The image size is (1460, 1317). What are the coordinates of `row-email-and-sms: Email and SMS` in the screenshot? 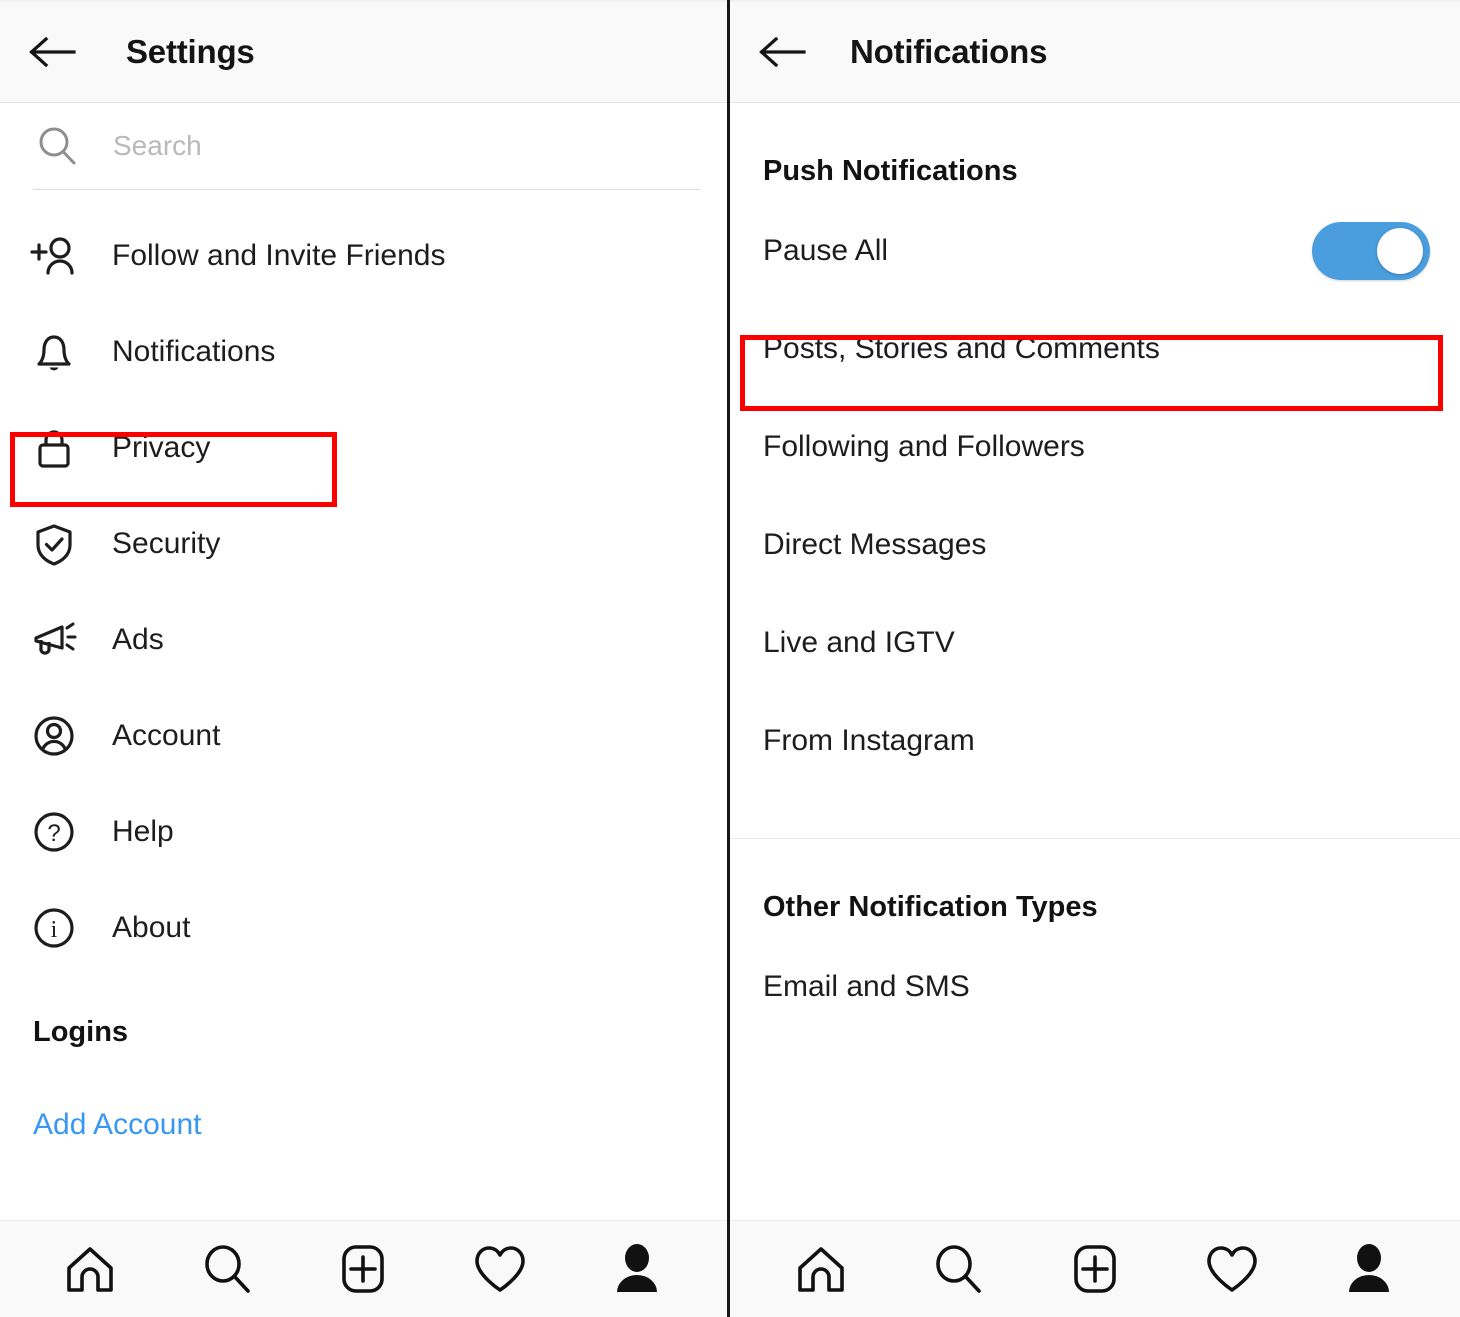 It's located at (1095, 987).